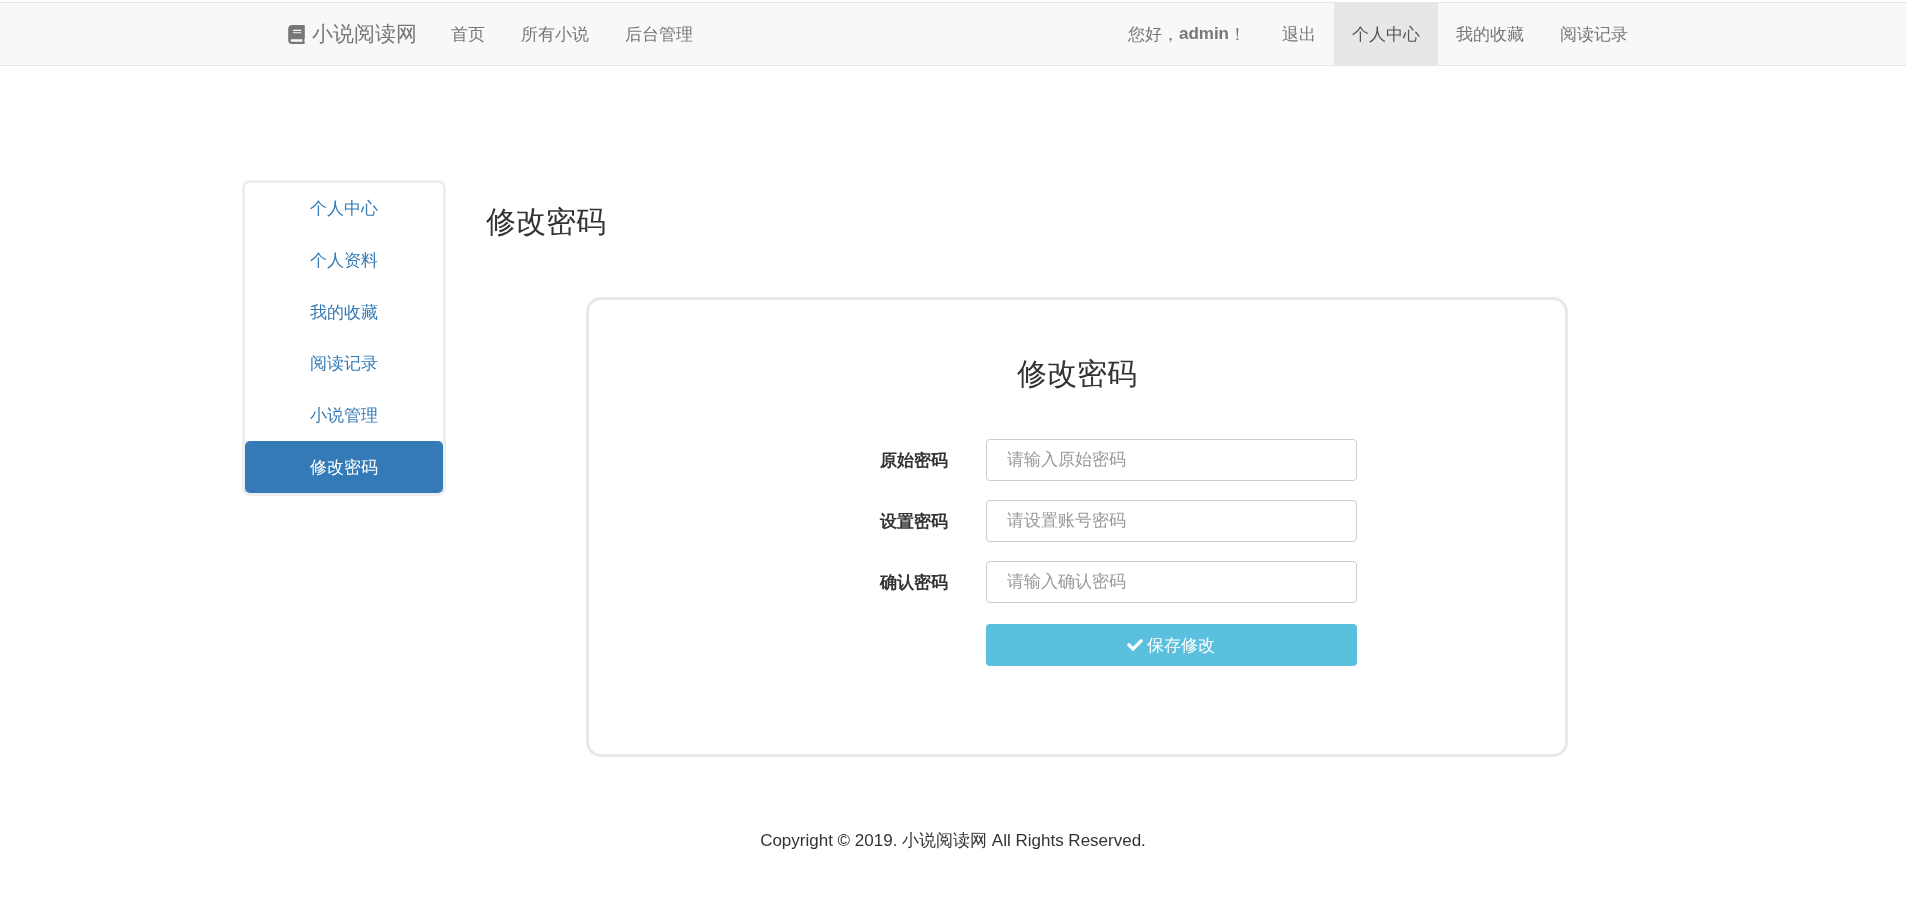 Image resolution: width=1906 pixels, height=900 pixels. Describe the element at coordinates (344, 467) in the screenshot. I see `sidebar-item: 修改密码` at that location.